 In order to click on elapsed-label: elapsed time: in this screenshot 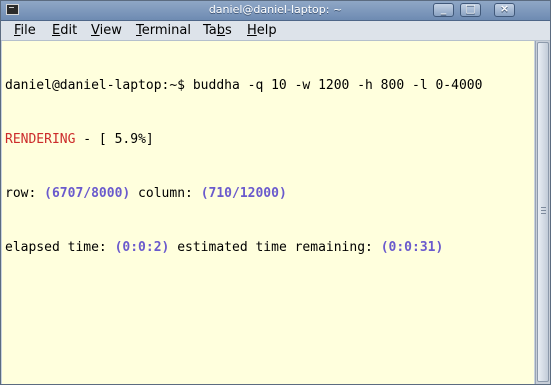, I will do `click(60, 247)`.